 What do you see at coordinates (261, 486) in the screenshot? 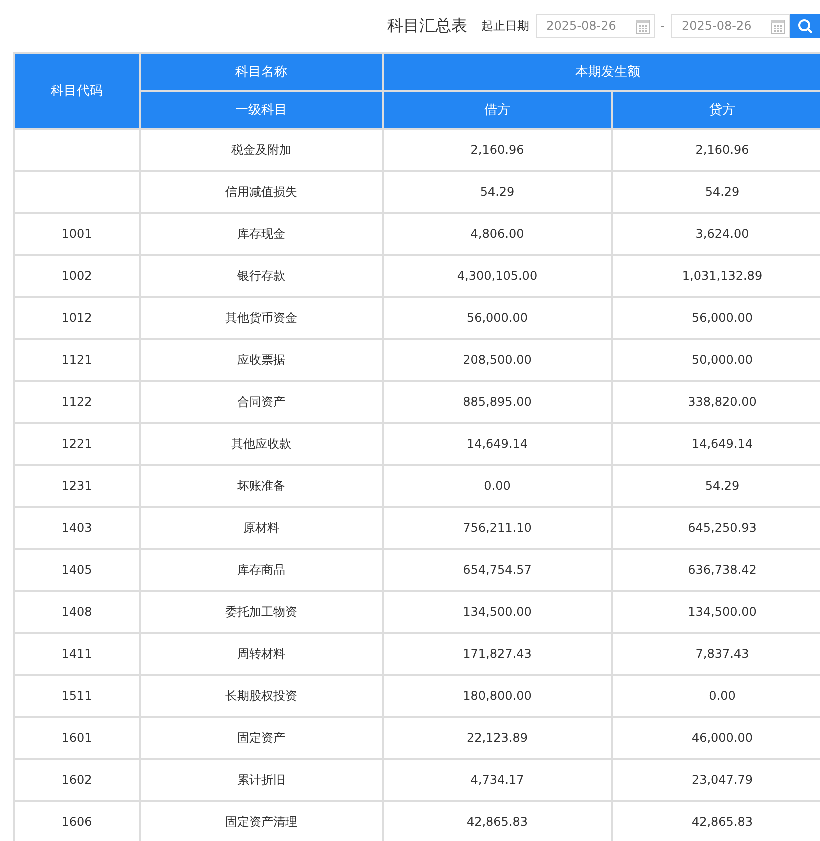
I see `table-cell: 坏账准备` at bounding box center [261, 486].